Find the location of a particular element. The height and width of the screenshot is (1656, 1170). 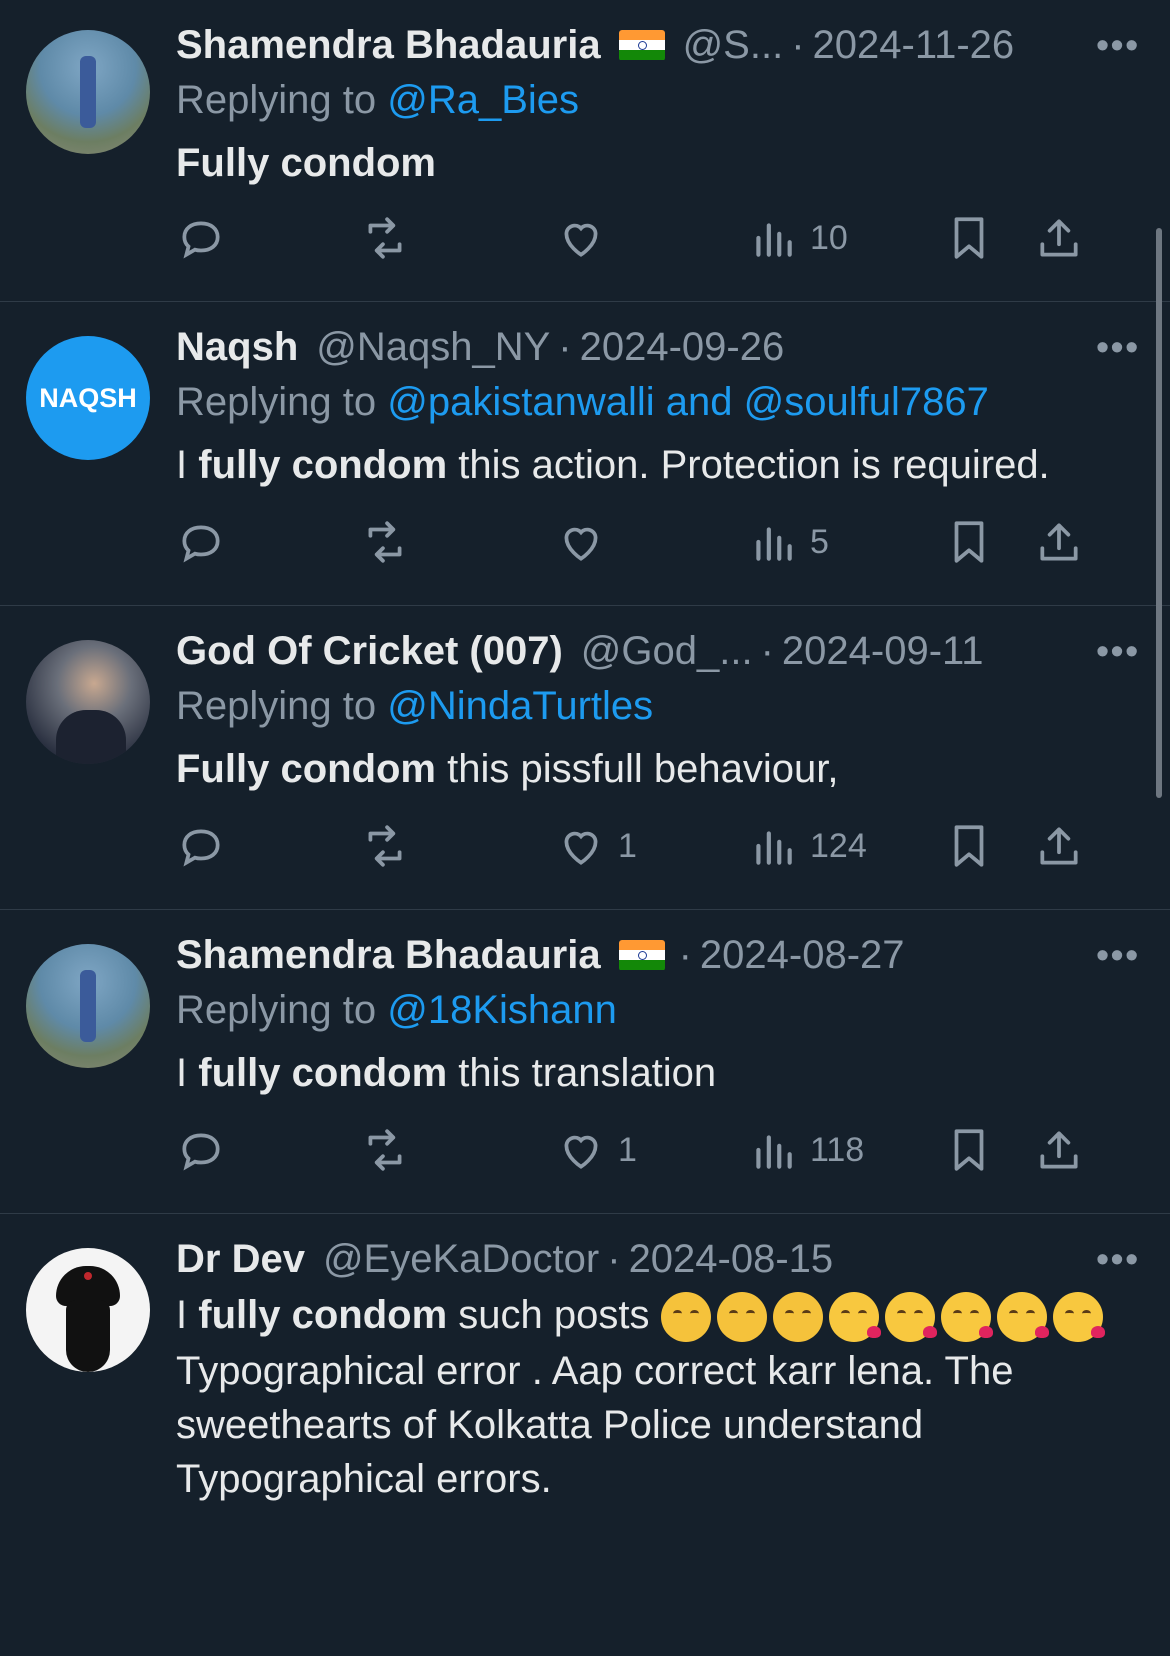

post-date: 2024-08-15 is located at coordinates (731, 1259).